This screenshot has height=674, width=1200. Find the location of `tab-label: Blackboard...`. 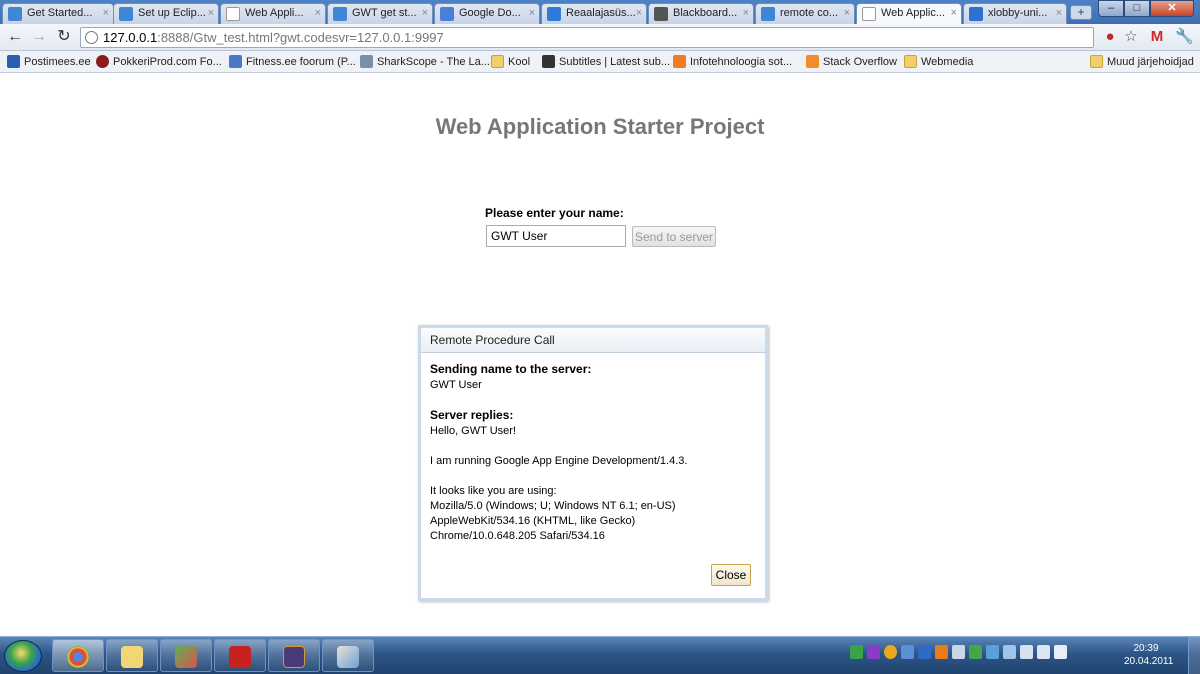

tab-label: Blackboard... is located at coordinates (705, 13).